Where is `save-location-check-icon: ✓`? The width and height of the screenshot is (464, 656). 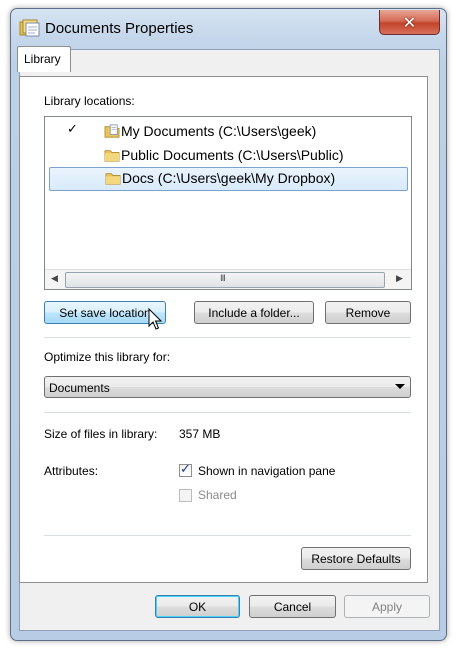
save-location-check-icon: ✓ is located at coordinates (72, 129).